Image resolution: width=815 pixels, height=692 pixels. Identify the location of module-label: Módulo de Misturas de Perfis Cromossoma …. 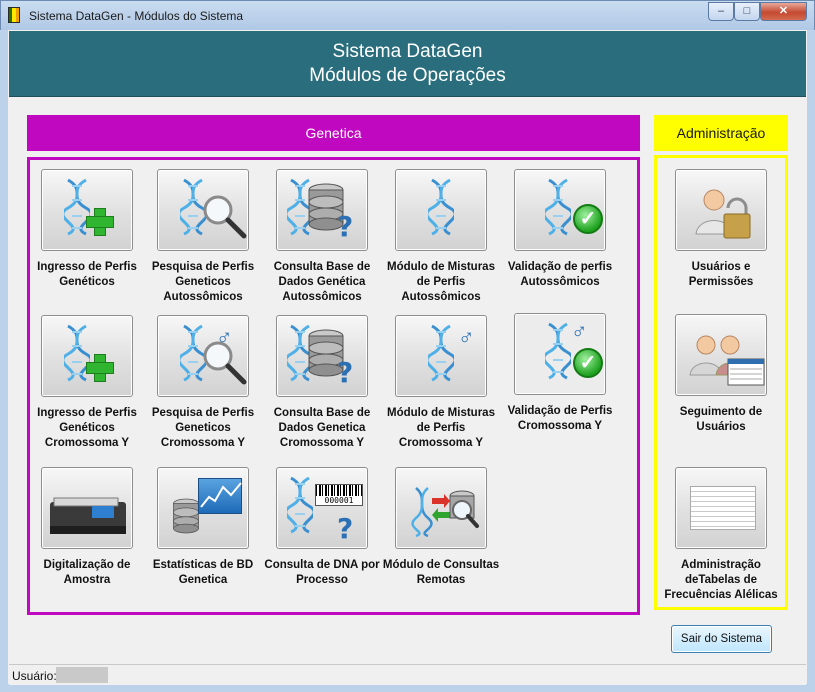
(441, 428).